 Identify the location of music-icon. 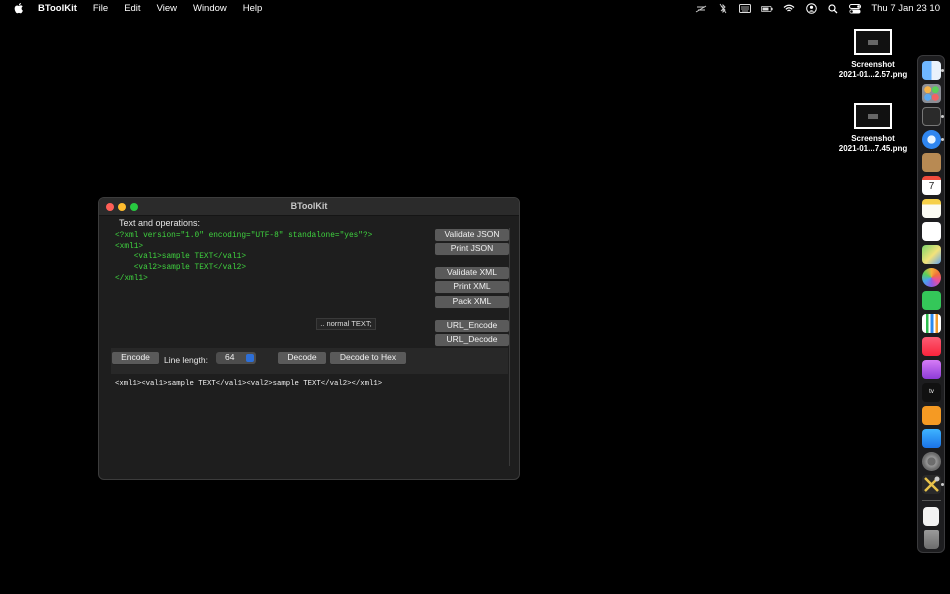
(931, 346).